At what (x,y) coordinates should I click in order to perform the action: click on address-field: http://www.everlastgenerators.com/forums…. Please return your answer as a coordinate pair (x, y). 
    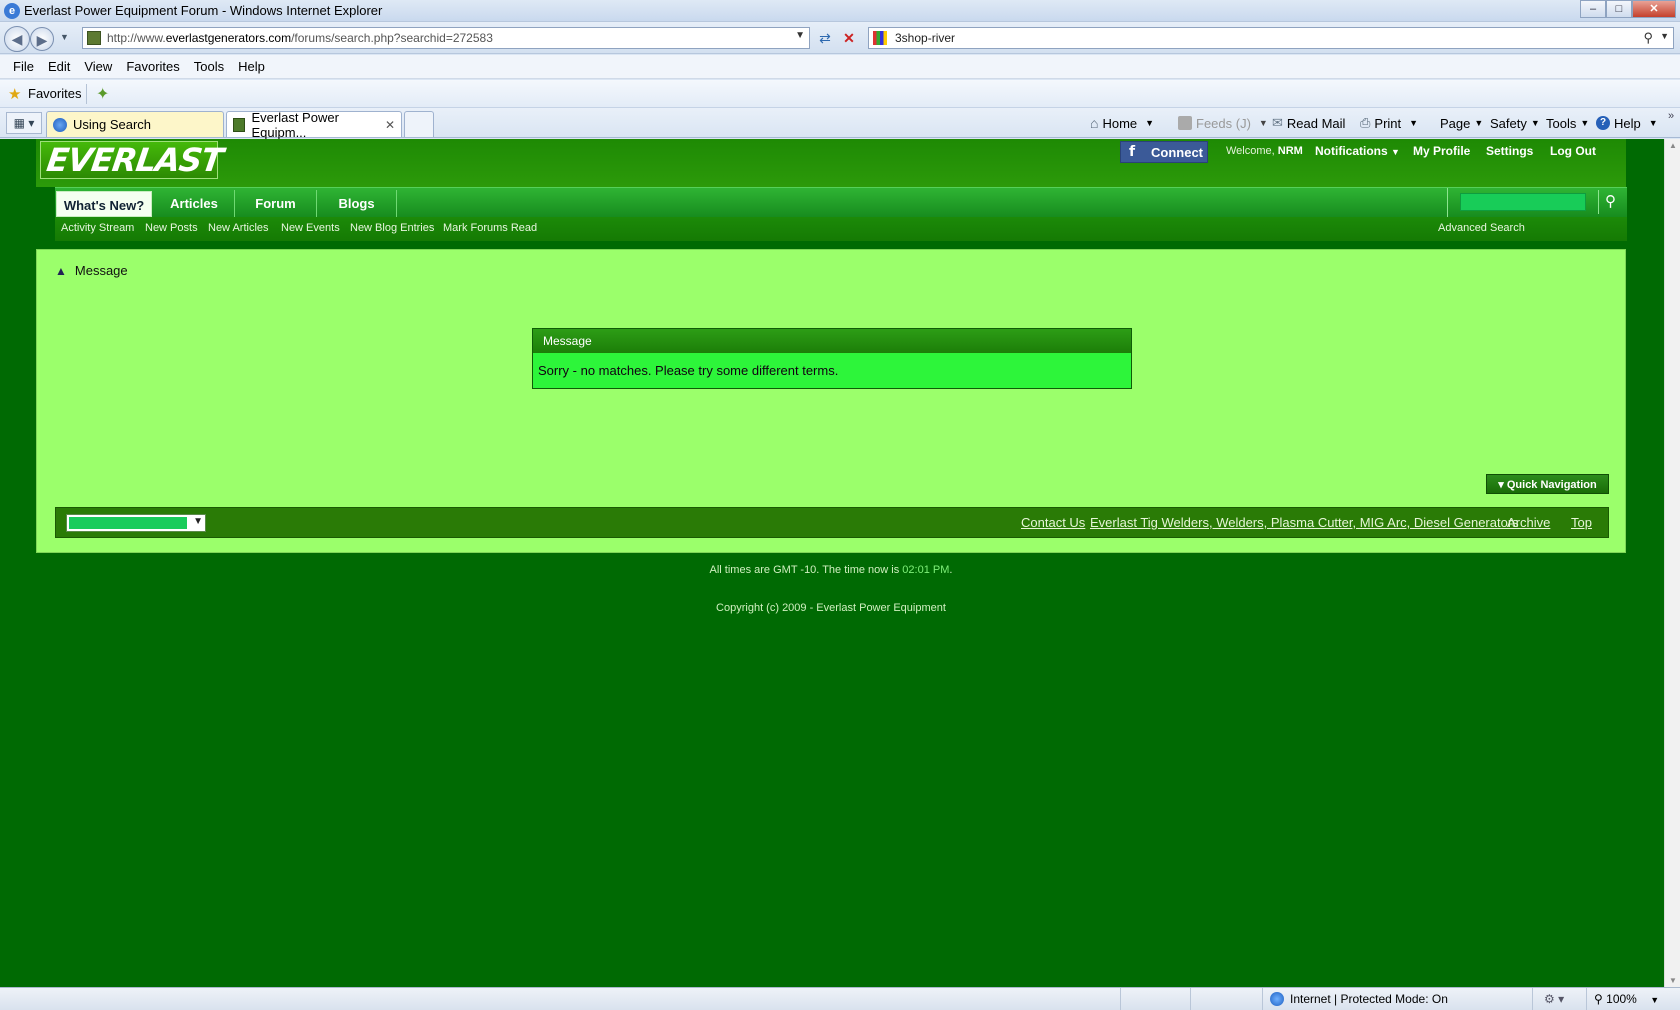
    Looking at the image, I should click on (446, 38).